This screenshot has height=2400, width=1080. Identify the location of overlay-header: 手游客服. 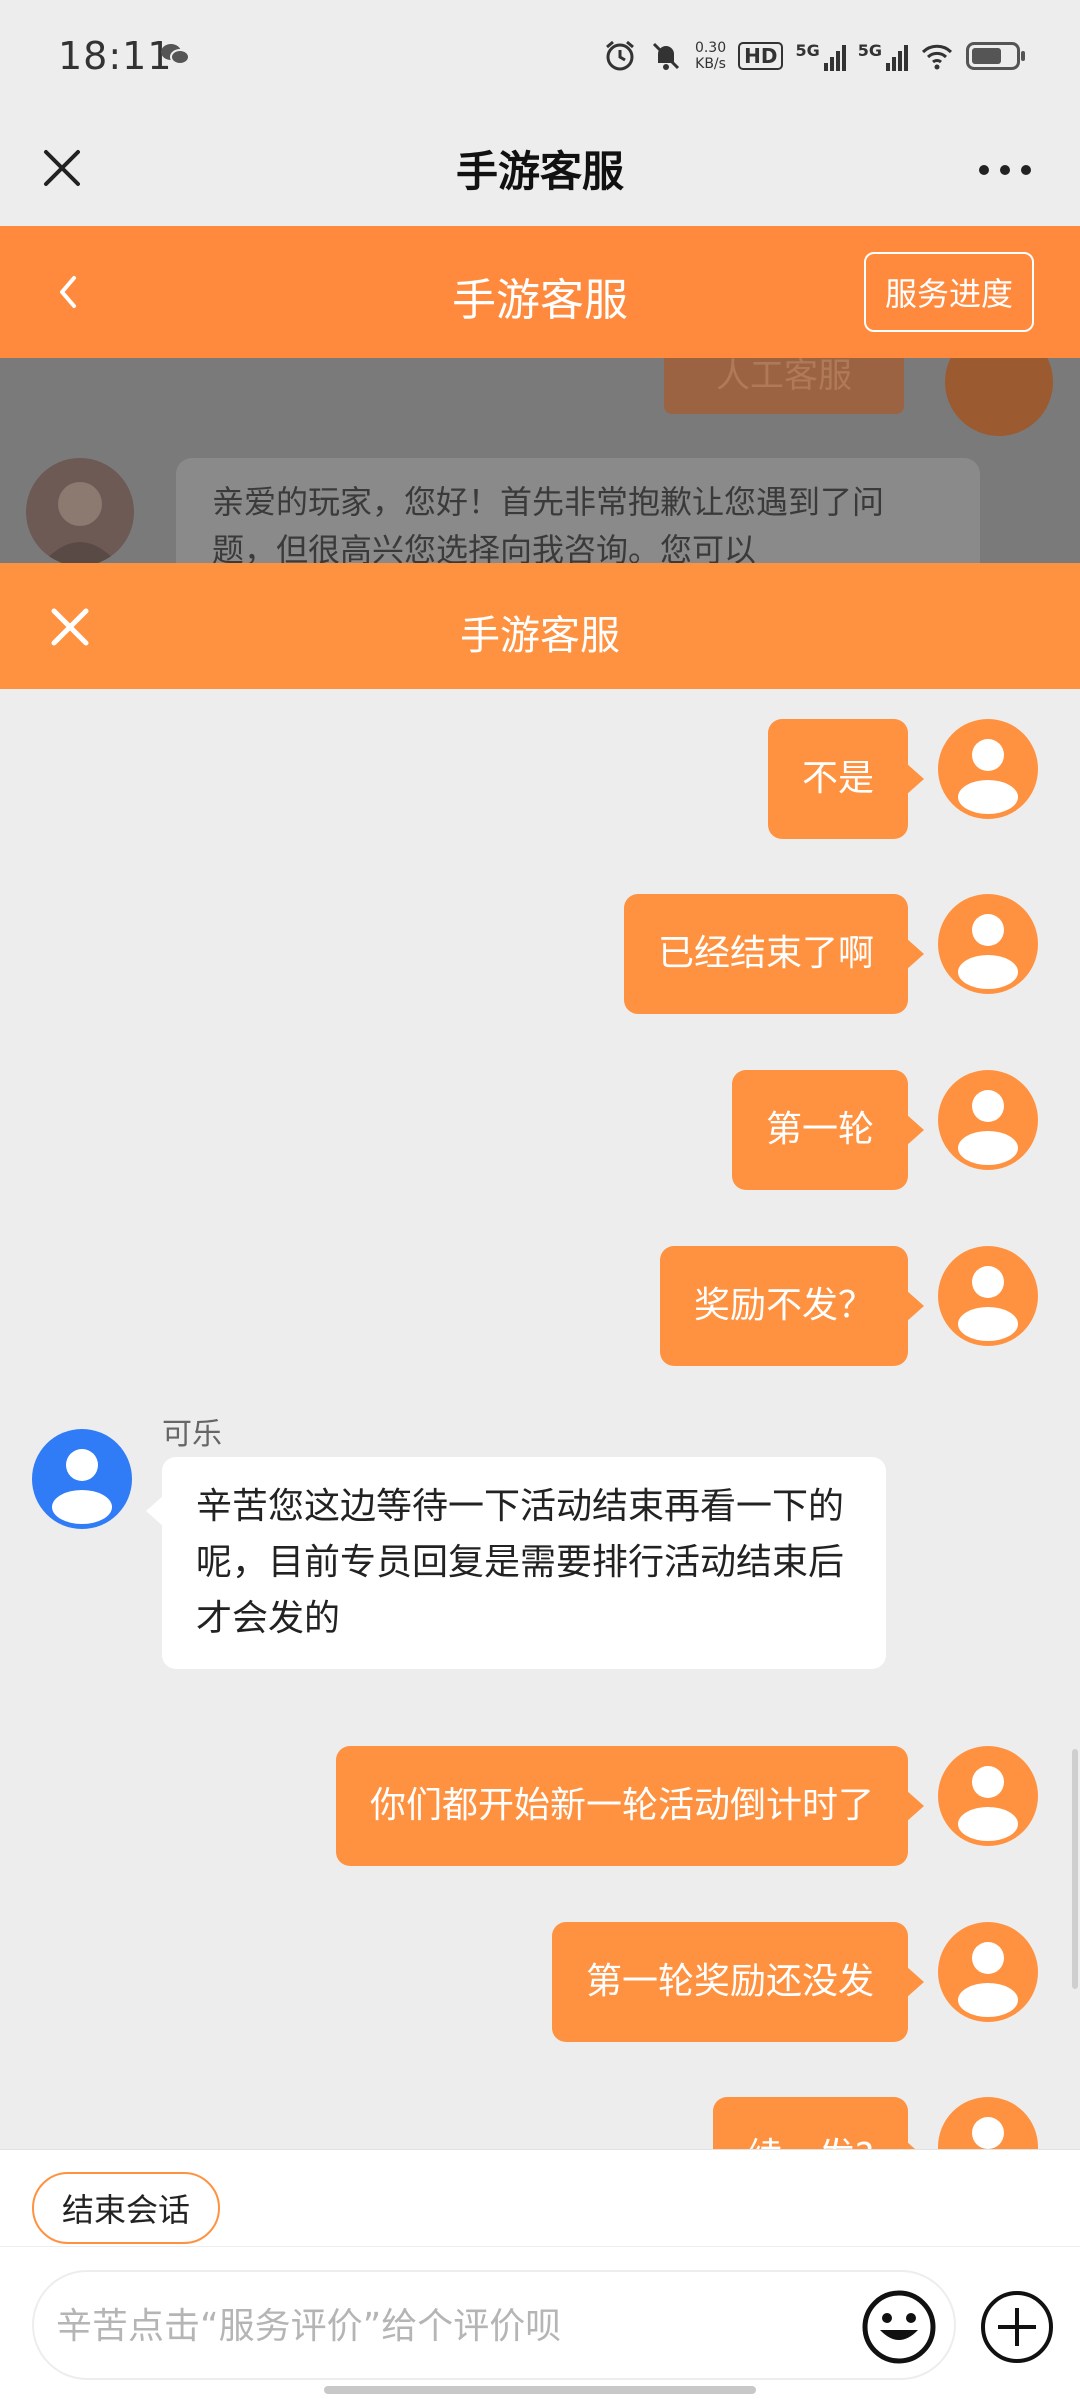
(540, 626).